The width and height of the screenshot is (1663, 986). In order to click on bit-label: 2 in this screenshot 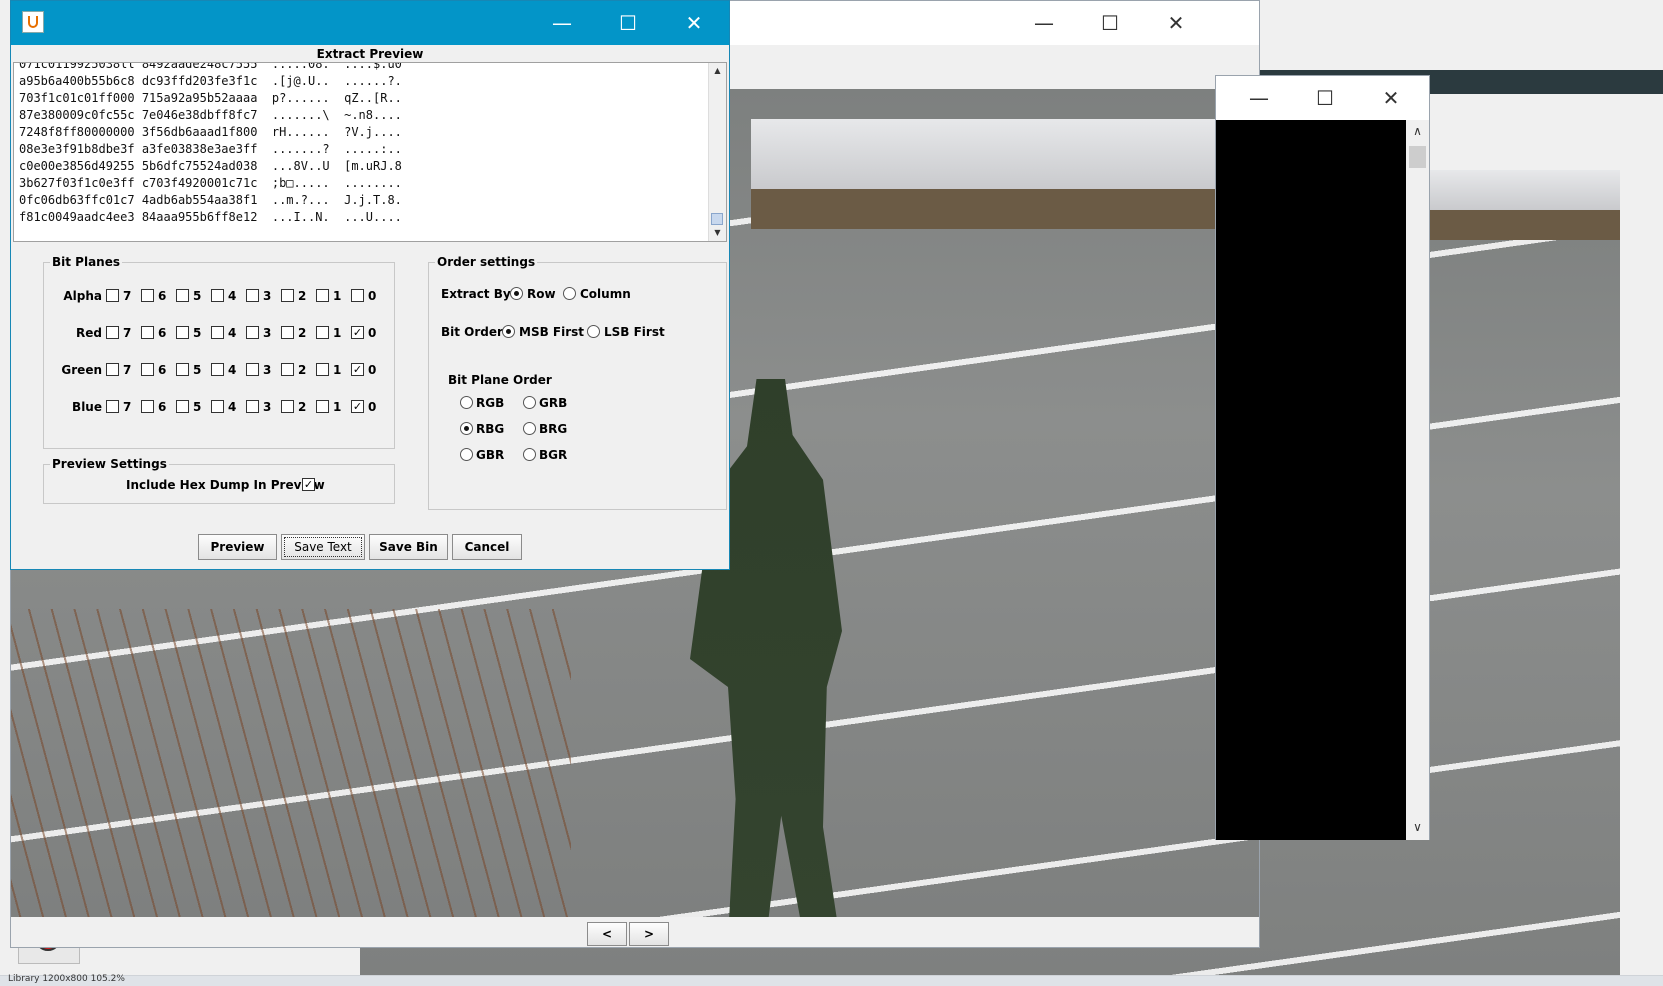, I will do `click(302, 333)`.